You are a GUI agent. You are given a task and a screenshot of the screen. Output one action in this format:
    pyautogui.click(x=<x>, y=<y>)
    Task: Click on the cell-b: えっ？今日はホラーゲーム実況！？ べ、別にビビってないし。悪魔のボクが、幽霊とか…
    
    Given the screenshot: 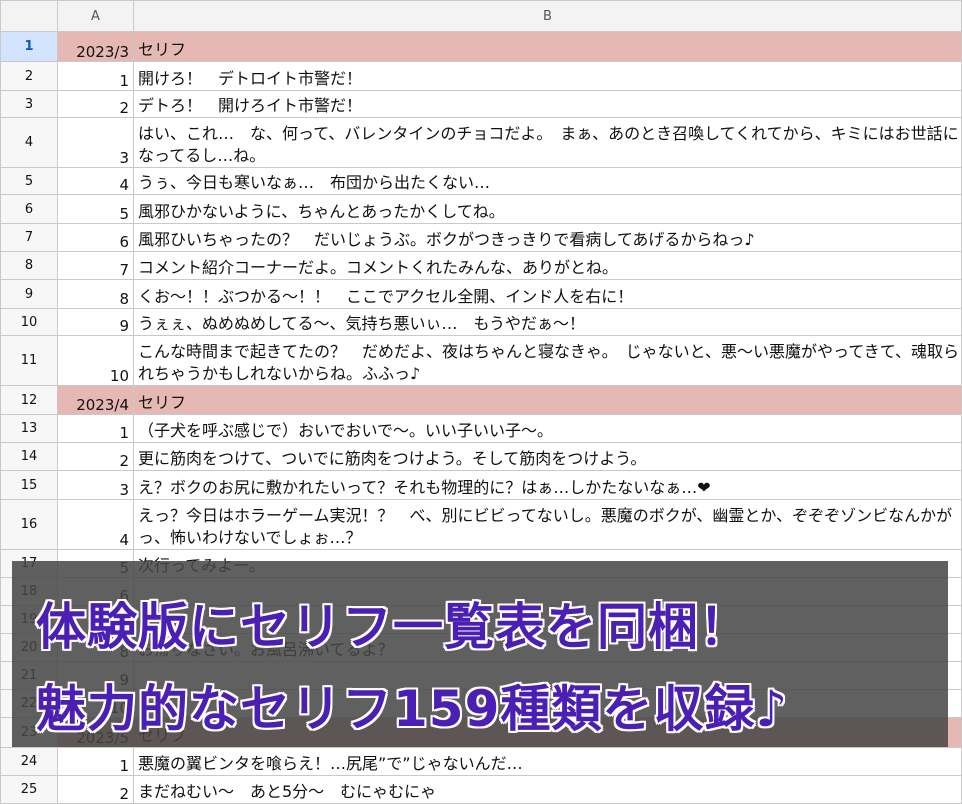 What is the action you would take?
    pyautogui.click(x=547, y=524)
    